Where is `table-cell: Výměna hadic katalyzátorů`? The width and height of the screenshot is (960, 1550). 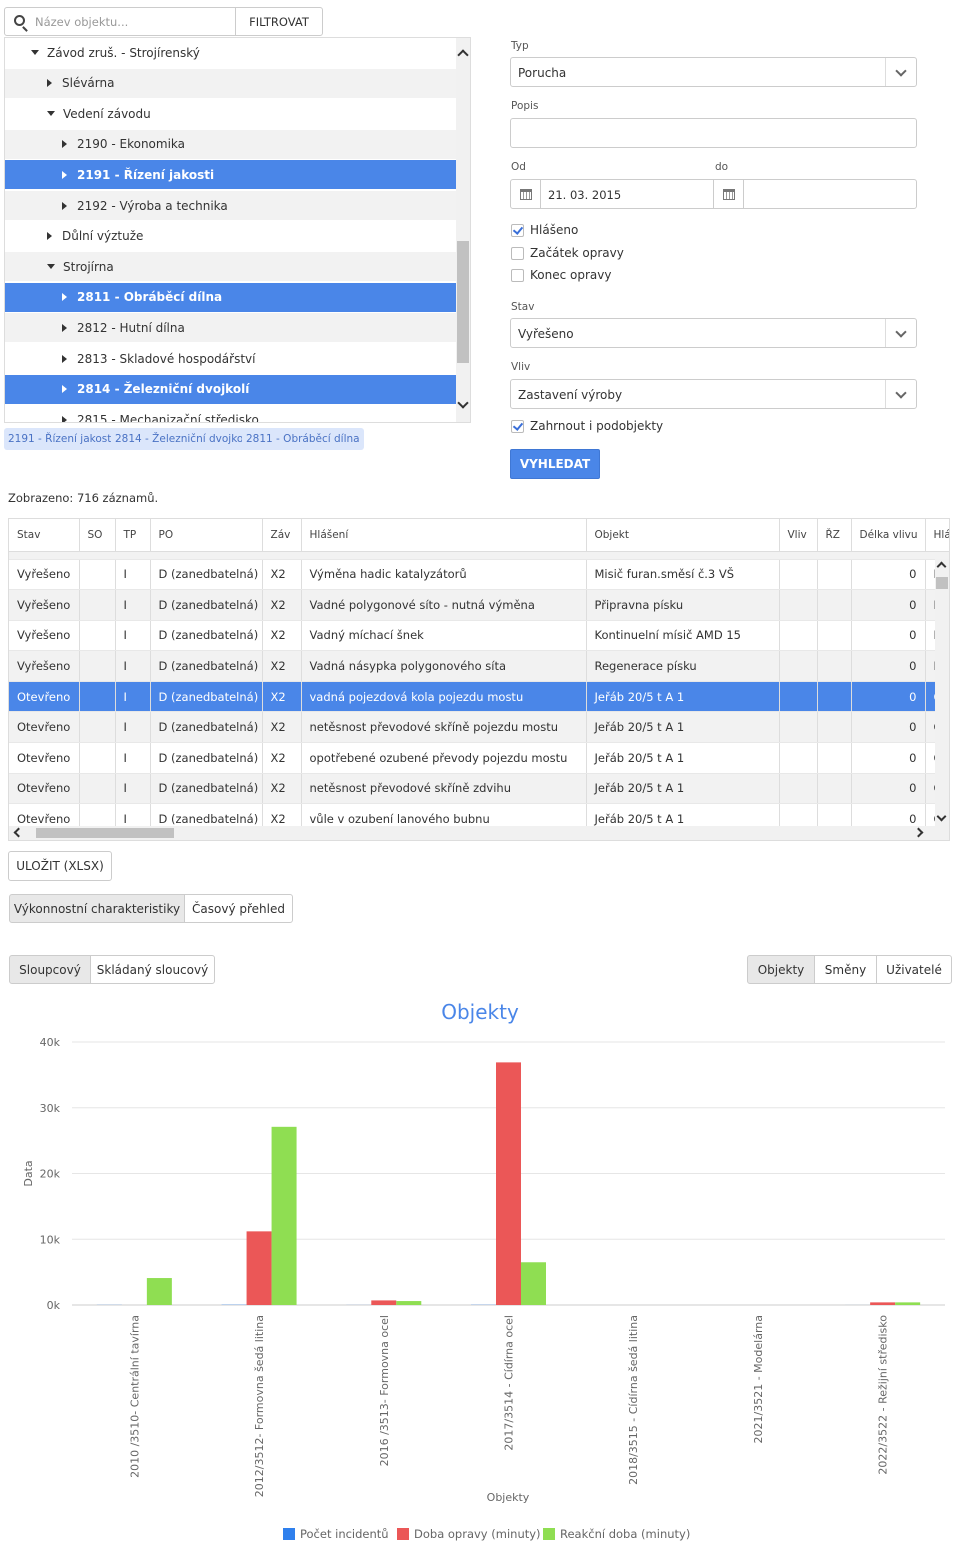 table-cell: Výměna hadic katalyzátorů is located at coordinates (444, 575).